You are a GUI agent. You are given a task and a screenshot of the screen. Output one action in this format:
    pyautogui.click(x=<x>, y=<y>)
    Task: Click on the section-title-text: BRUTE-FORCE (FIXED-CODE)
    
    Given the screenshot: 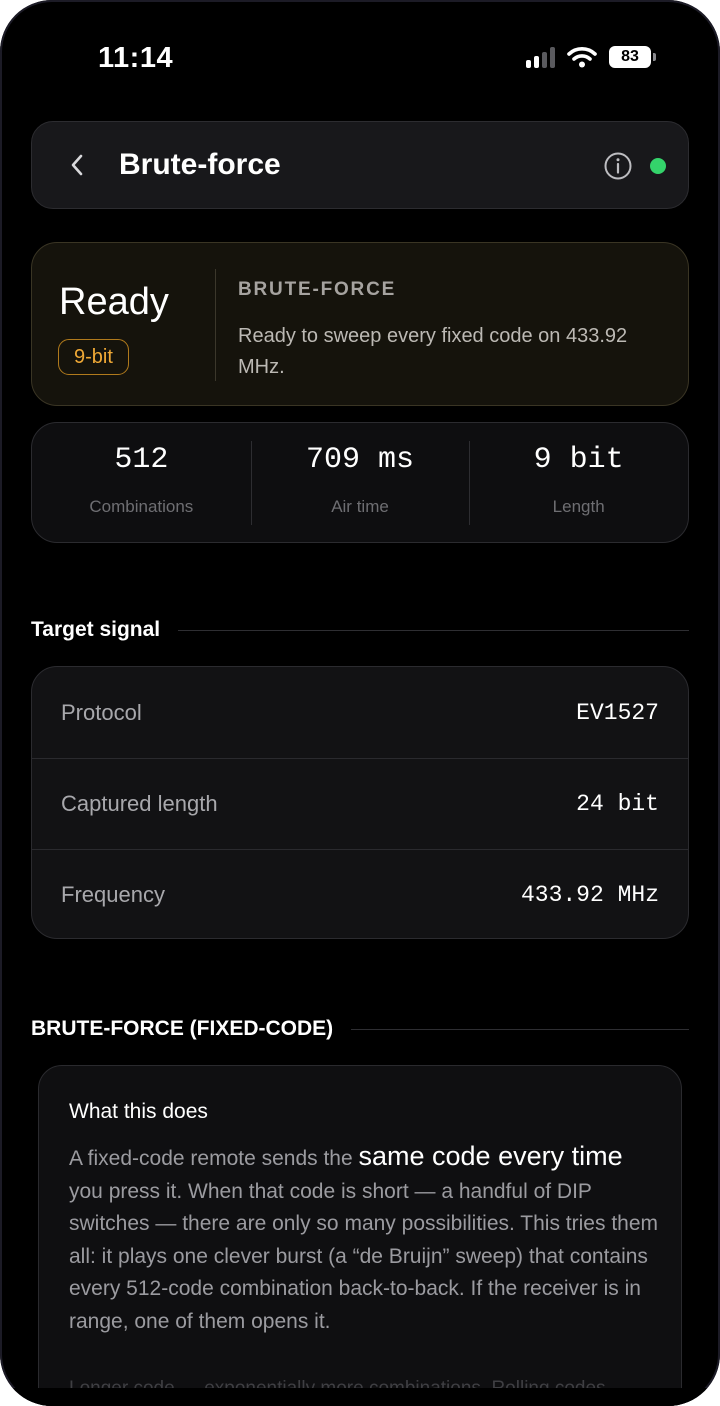 What is the action you would take?
    pyautogui.click(x=182, y=1028)
    